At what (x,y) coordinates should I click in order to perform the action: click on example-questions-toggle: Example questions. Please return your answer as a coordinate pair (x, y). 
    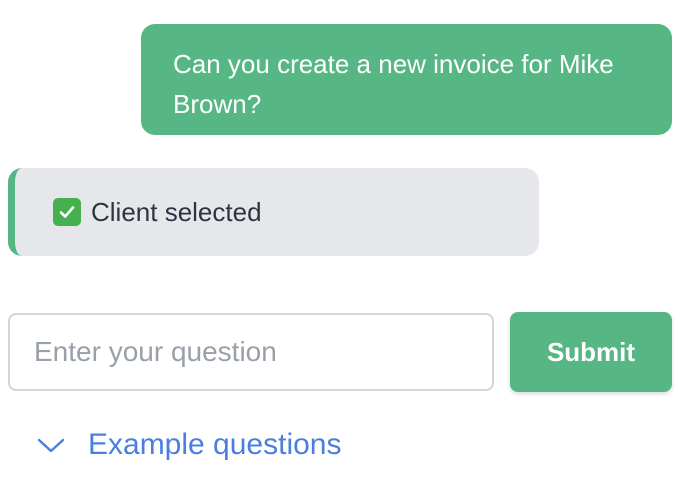
    Looking at the image, I should click on (188, 445).